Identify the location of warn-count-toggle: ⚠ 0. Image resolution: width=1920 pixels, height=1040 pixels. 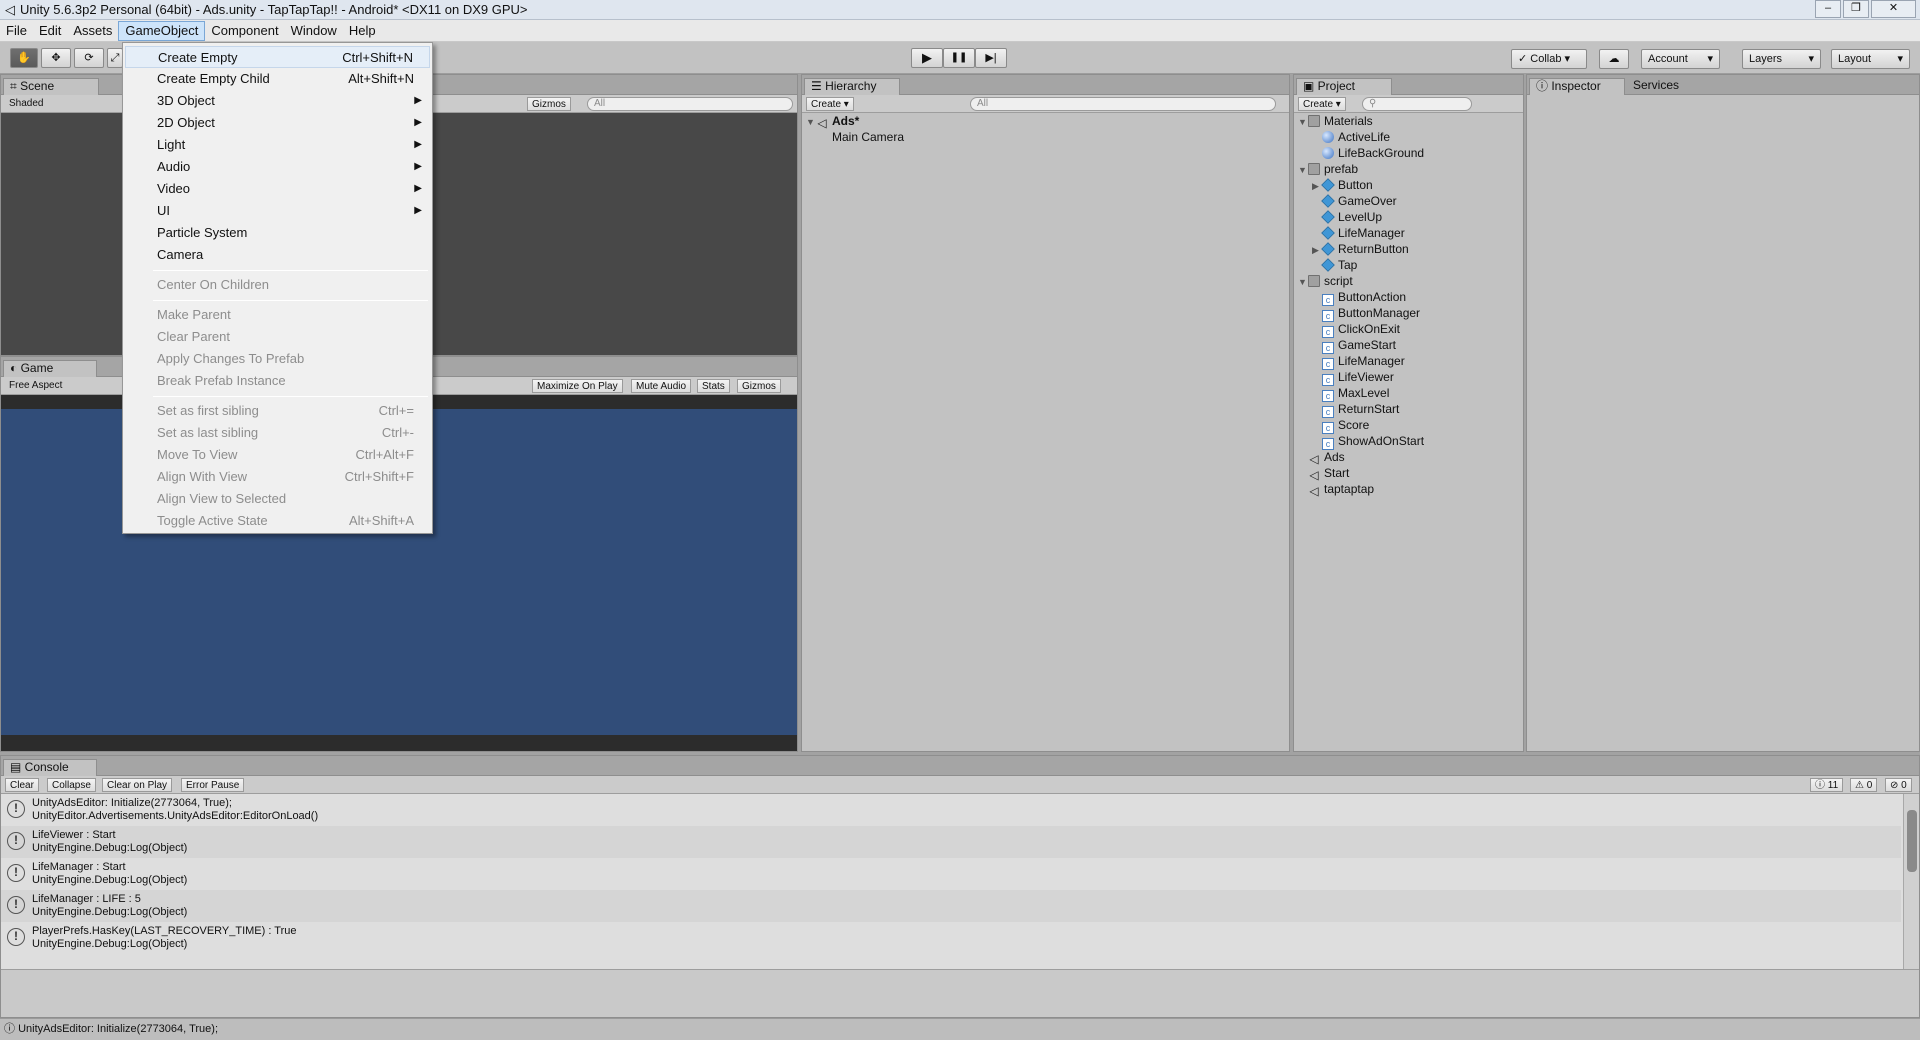
(1864, 785).